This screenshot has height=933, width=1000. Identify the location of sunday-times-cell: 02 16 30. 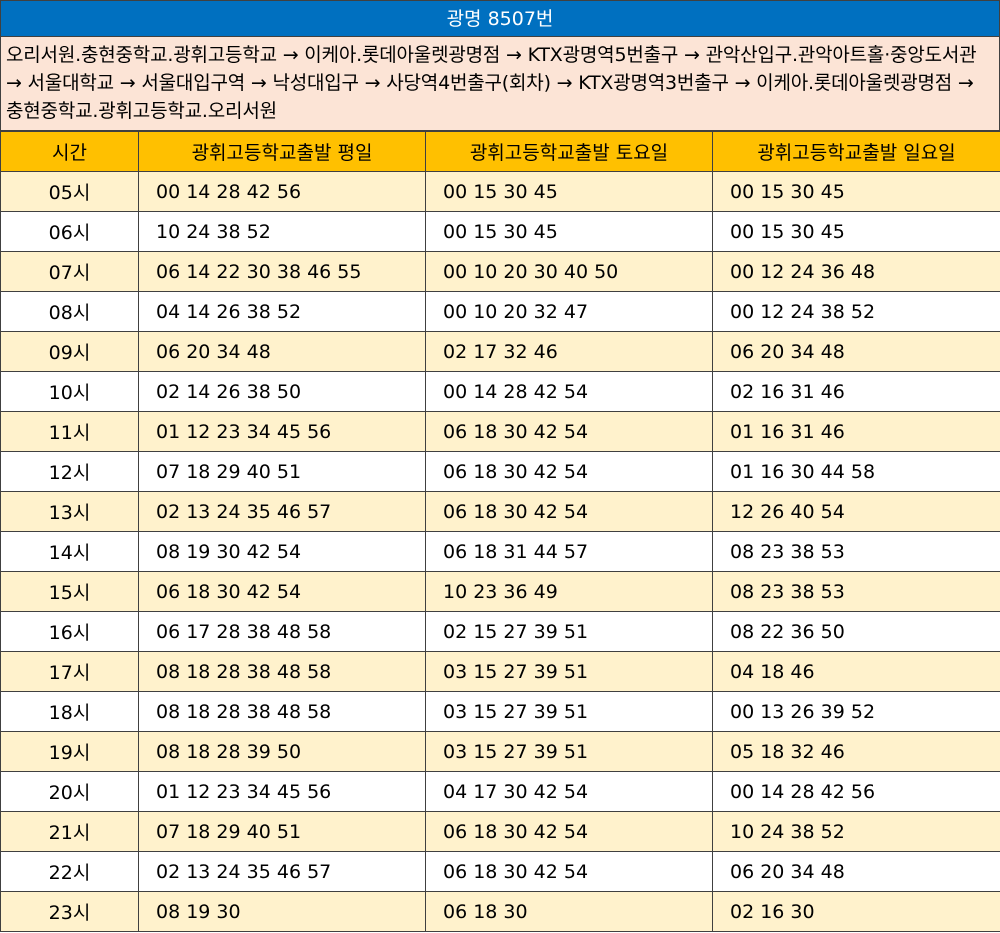
(856, 911).